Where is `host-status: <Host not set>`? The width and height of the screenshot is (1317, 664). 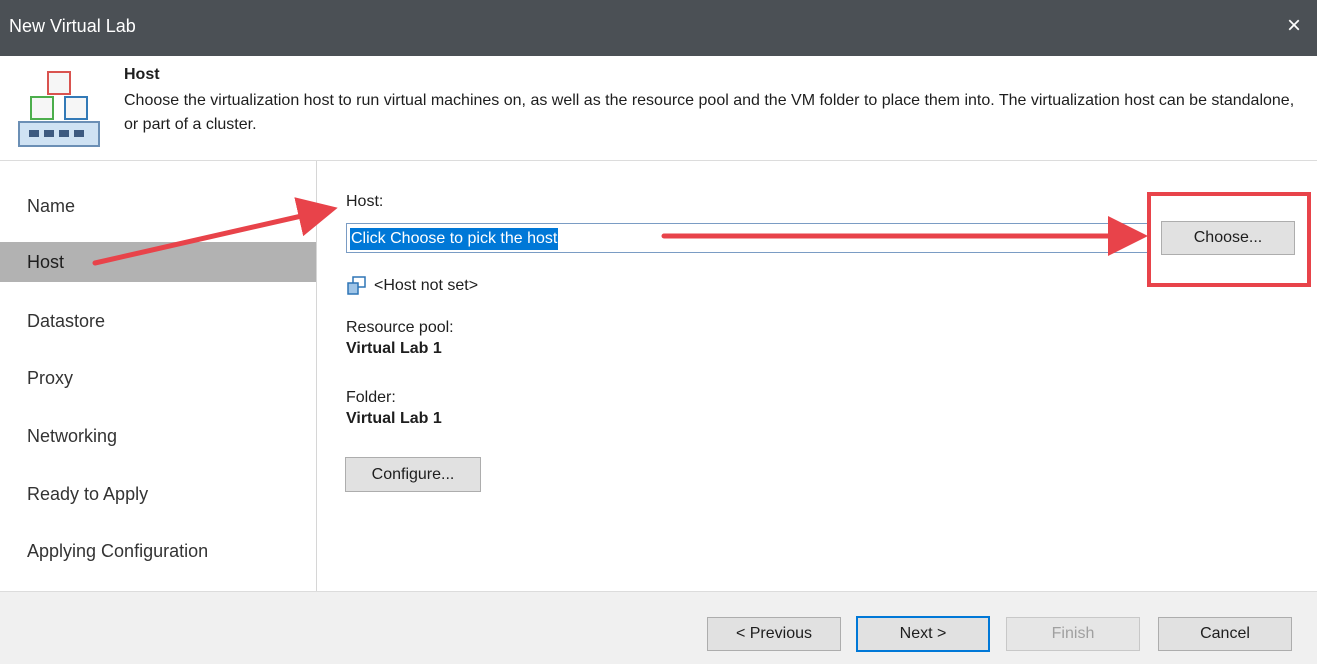 host-status: <Host not set> is located at coordinates (426, 285).